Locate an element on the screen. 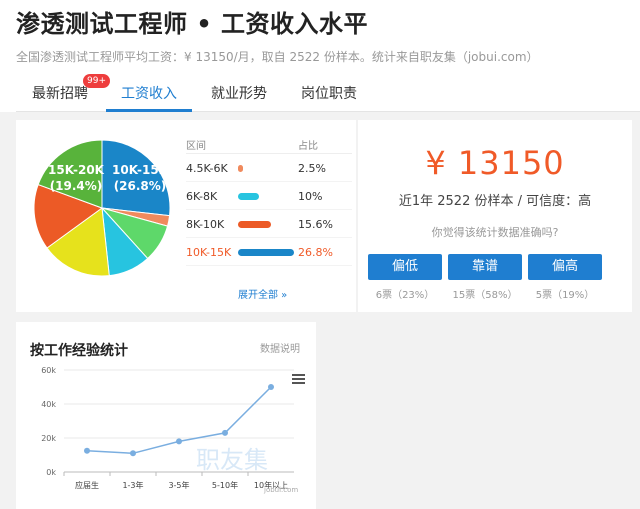 The image size is (640, 509). salary-pie-chart: 15K-20K (19.4%) 10K-15K (26.8%) is located at coordinates (102, 208).